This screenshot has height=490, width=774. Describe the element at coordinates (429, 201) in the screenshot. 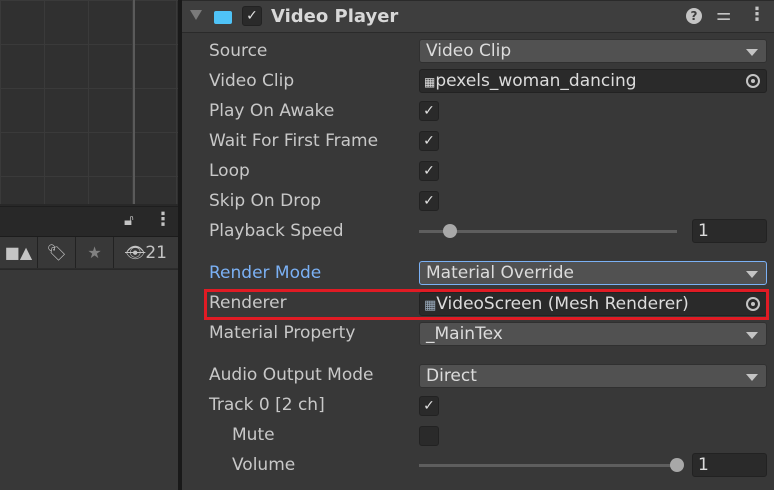

I see `skip-on-drop-checkbox: ✓` at that location.